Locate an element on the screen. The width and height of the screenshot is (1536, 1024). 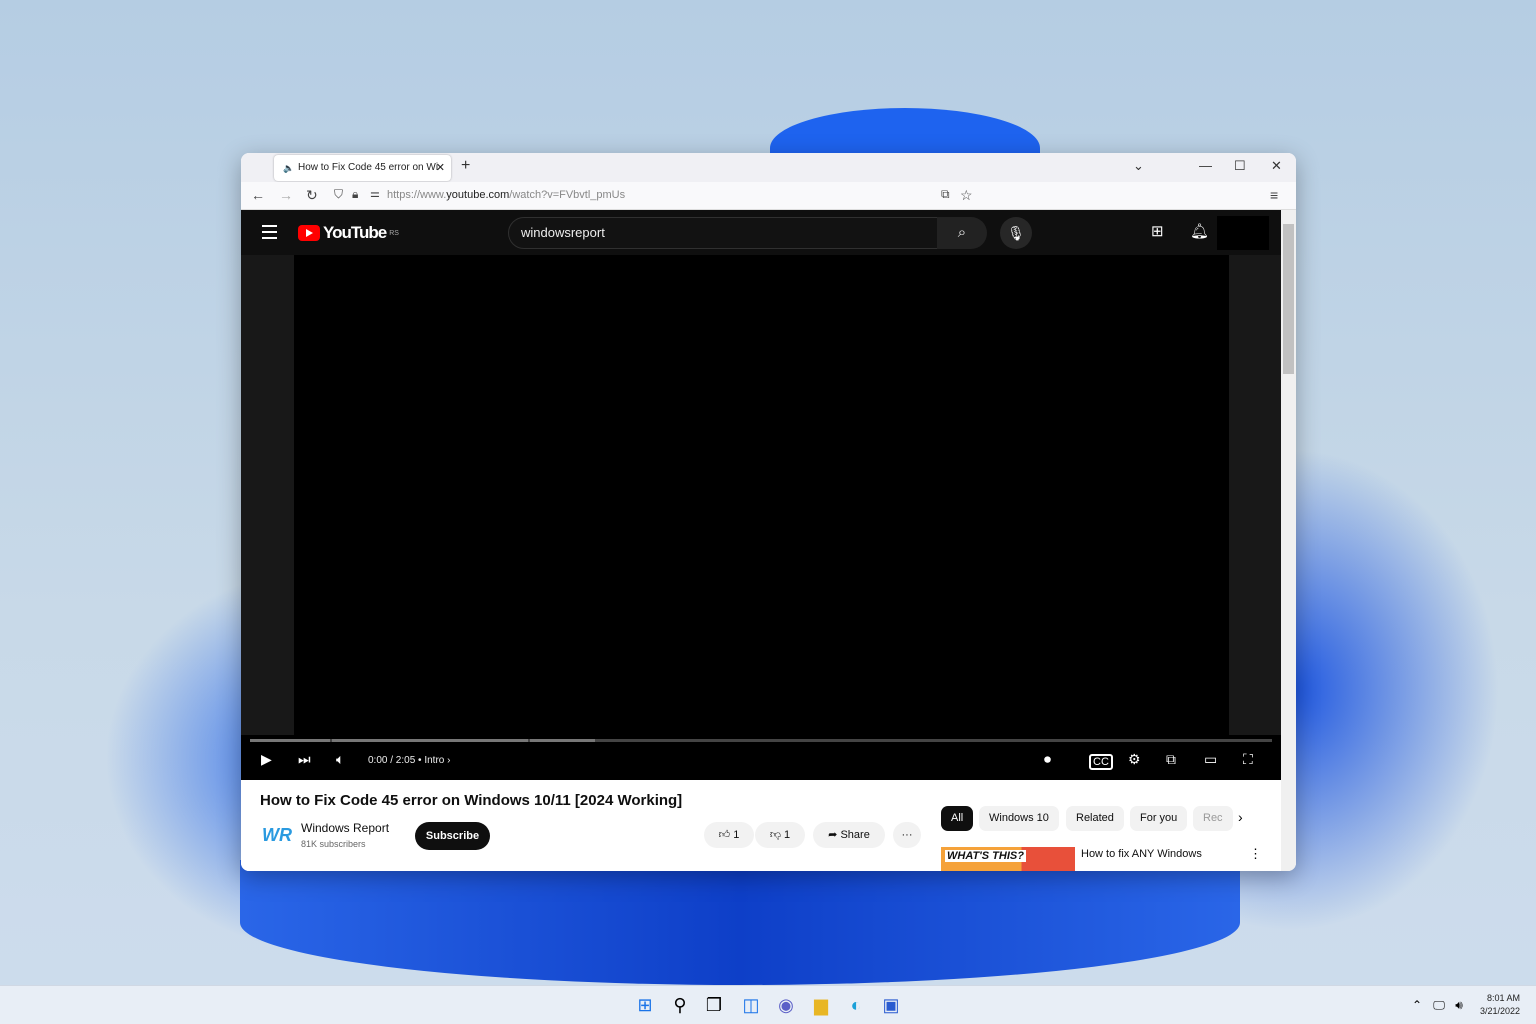
store-icon: ▣ is located at coordinates (891, 1005).